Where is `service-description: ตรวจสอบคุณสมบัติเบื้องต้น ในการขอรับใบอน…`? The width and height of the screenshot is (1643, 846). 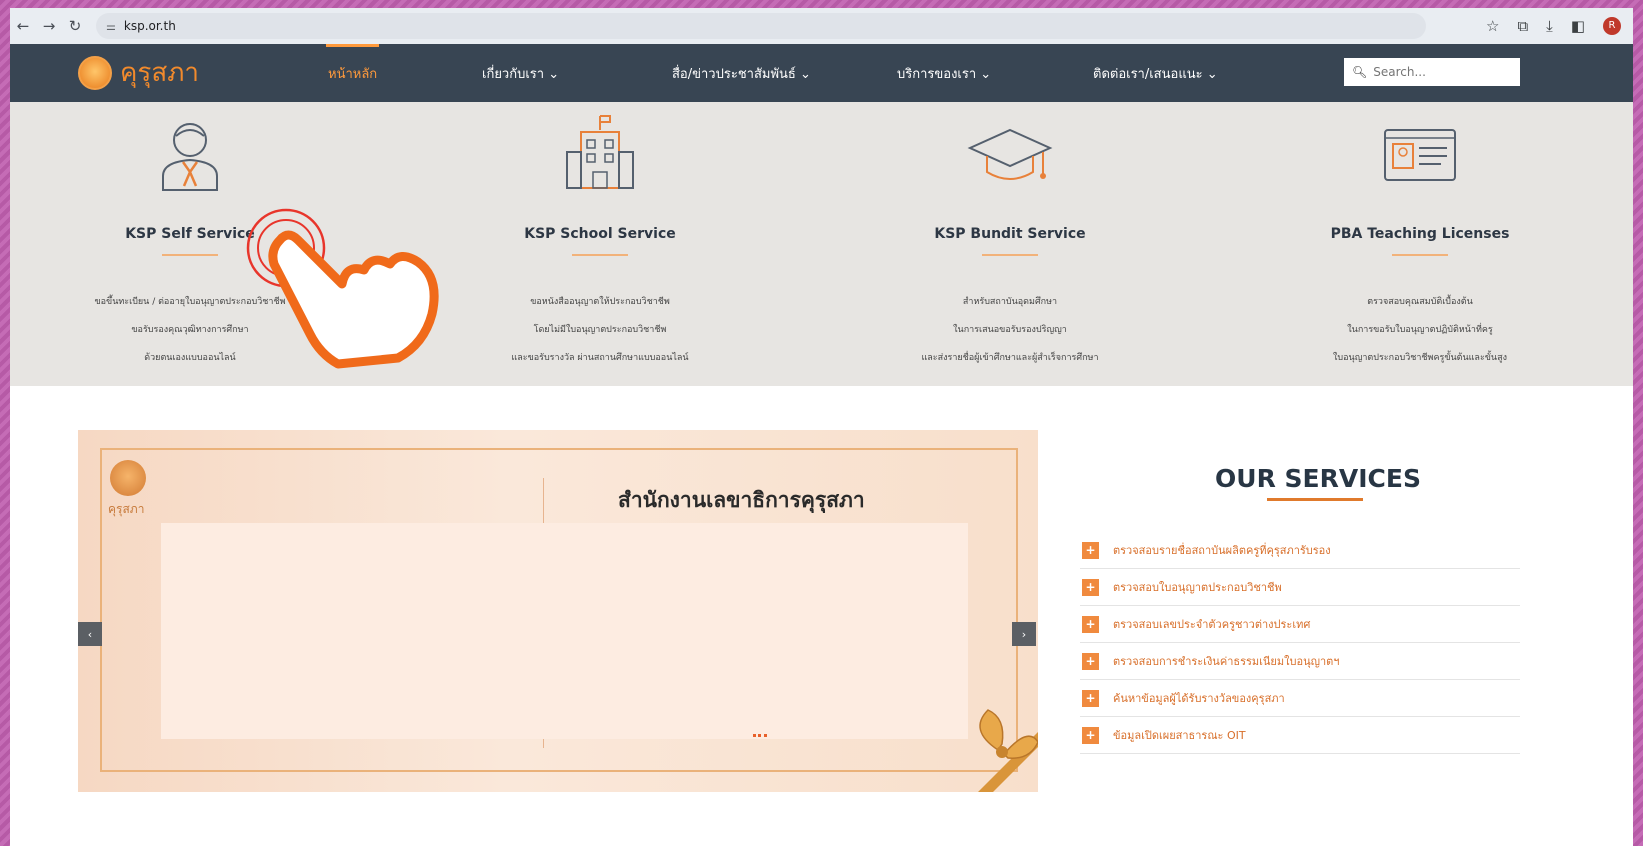 service-description: ตรวจสอบคุณสมบัติเบื้องต้น ในการขอรับใบอน… is located at coordinates (1420, 330).